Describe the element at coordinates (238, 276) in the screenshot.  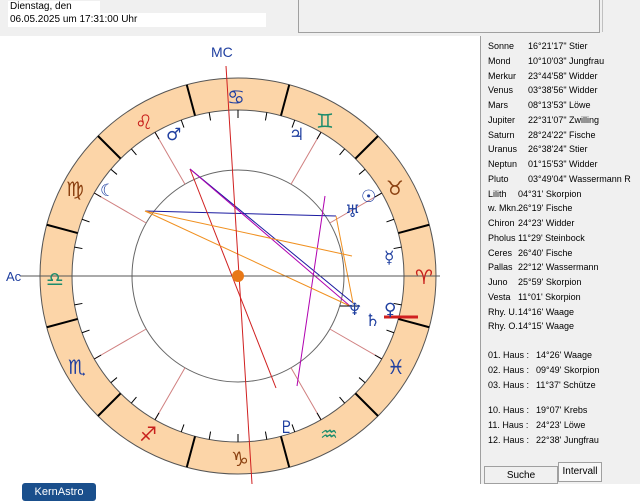
I see `center-dot` at that location.